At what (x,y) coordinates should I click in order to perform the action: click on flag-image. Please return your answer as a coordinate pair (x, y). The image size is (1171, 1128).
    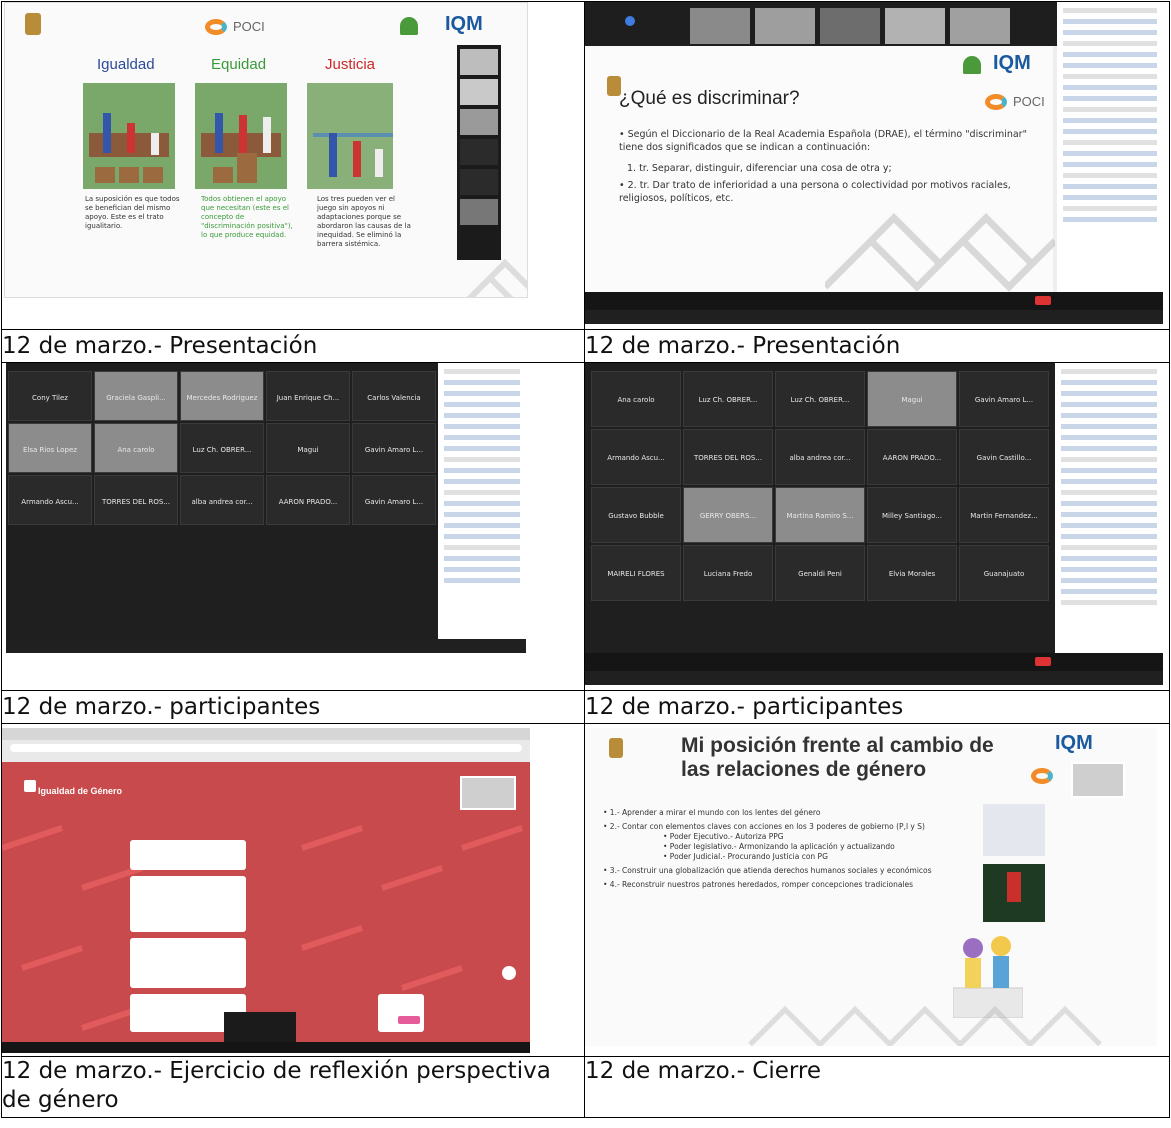
    Looking at the image, I should click on (1014, 887).